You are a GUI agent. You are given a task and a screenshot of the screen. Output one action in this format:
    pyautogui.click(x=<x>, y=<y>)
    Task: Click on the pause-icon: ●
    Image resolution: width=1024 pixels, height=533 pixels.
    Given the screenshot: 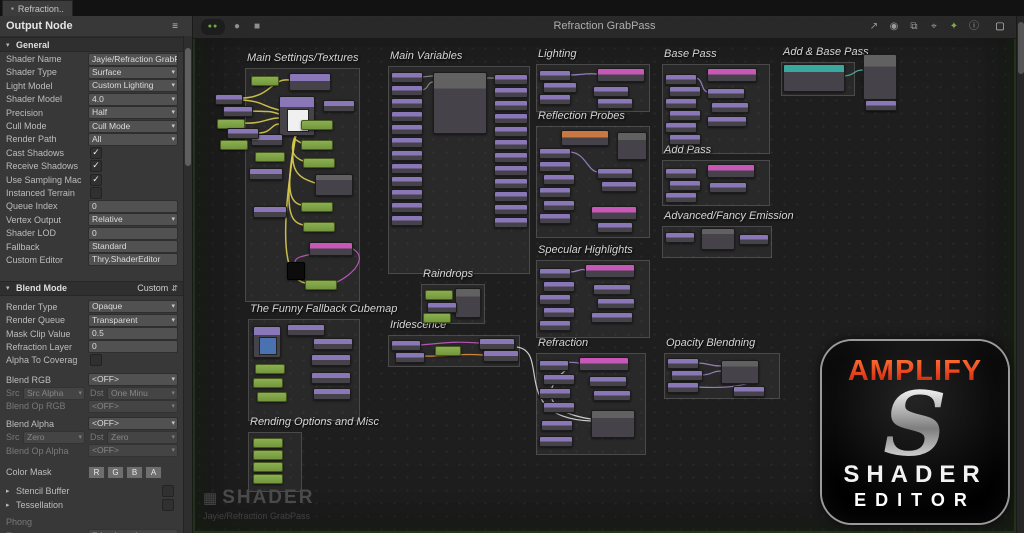 What is the action you would take?
    pyautogui.click(x=237, y=27)
    